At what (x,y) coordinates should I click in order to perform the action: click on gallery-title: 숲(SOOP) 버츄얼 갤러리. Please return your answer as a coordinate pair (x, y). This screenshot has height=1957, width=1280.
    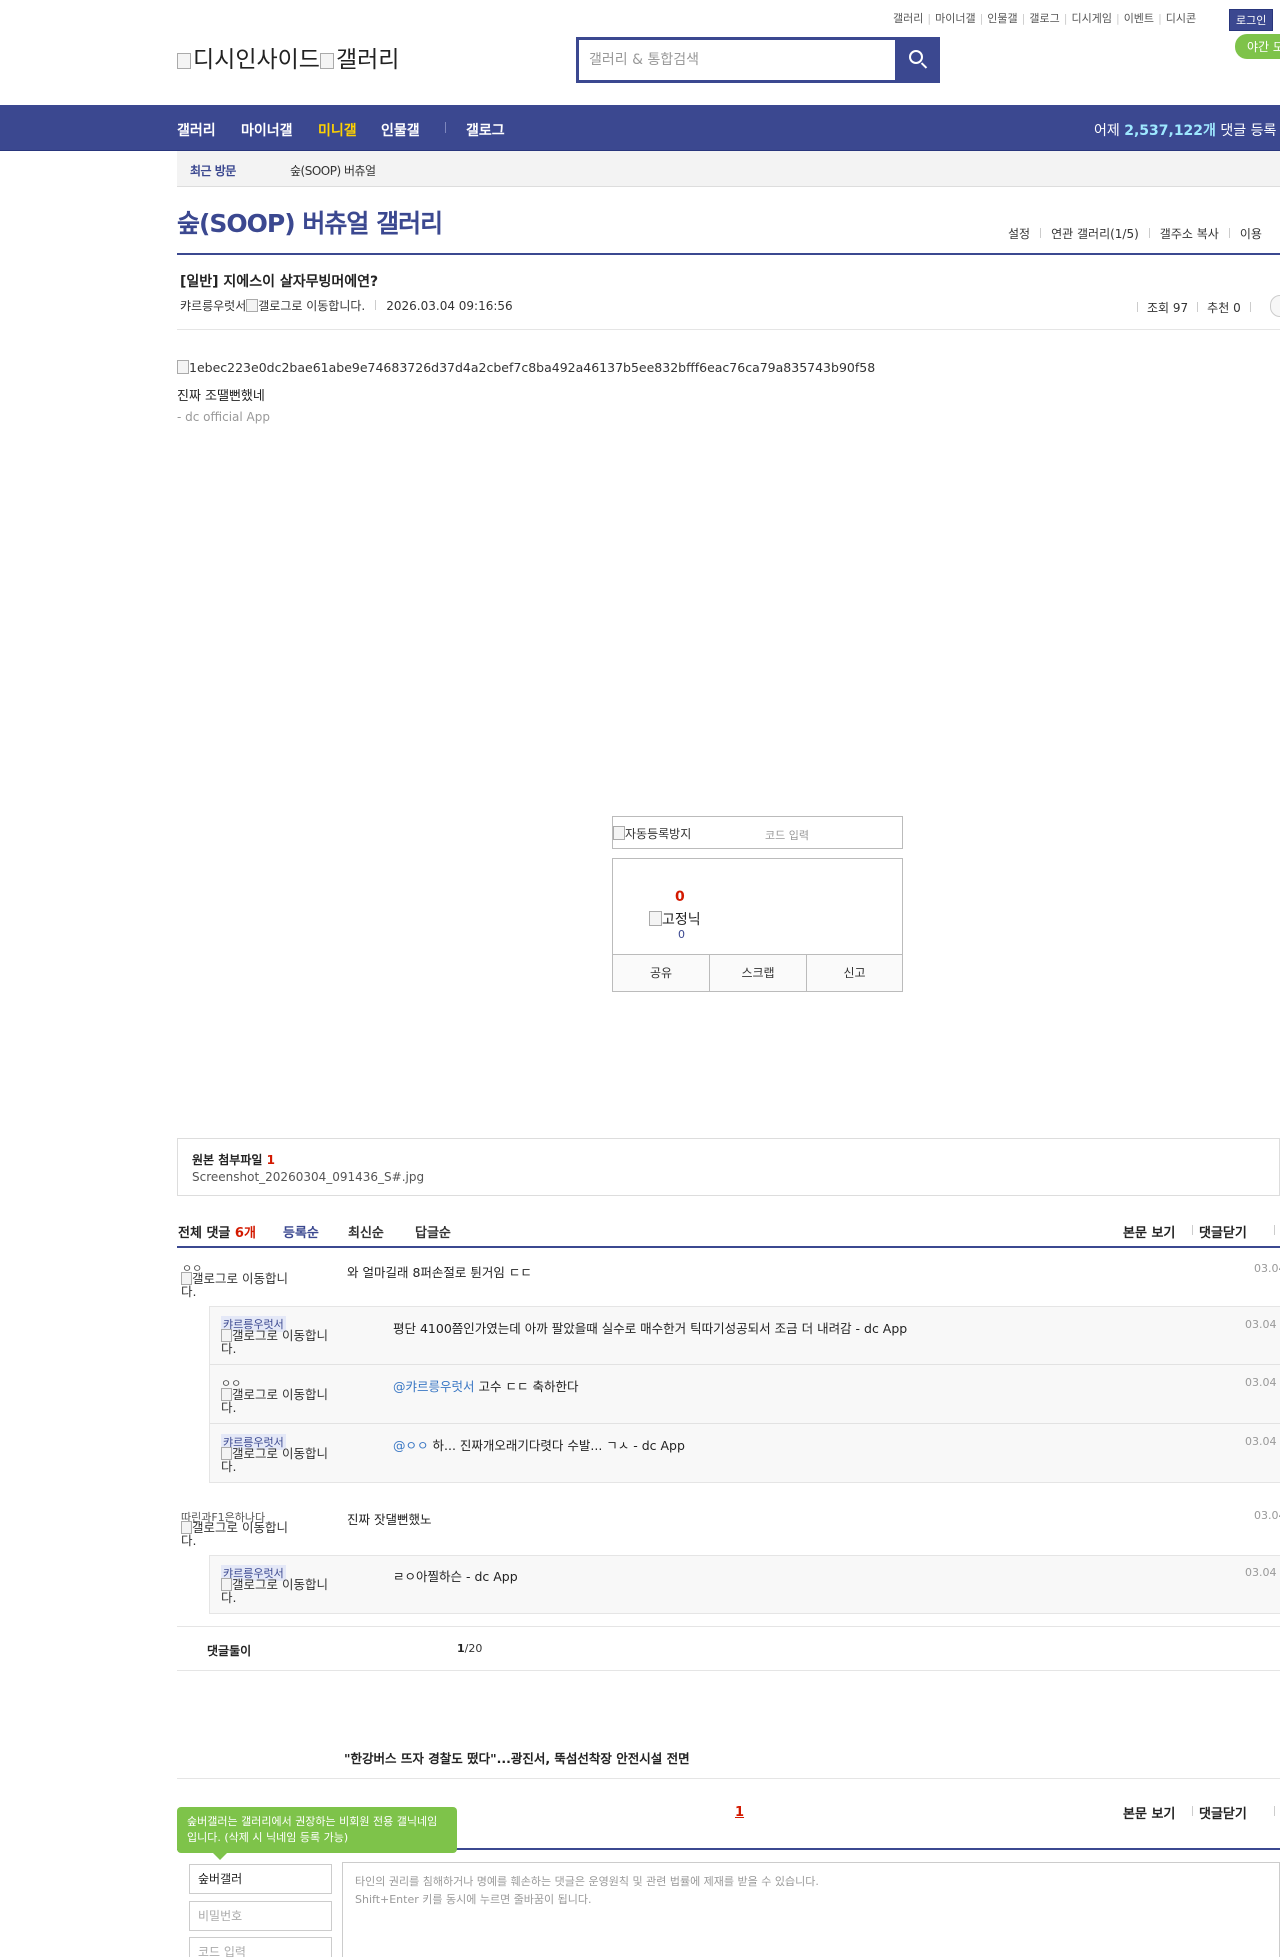
    Looking at the image, I should click on (310, 222).